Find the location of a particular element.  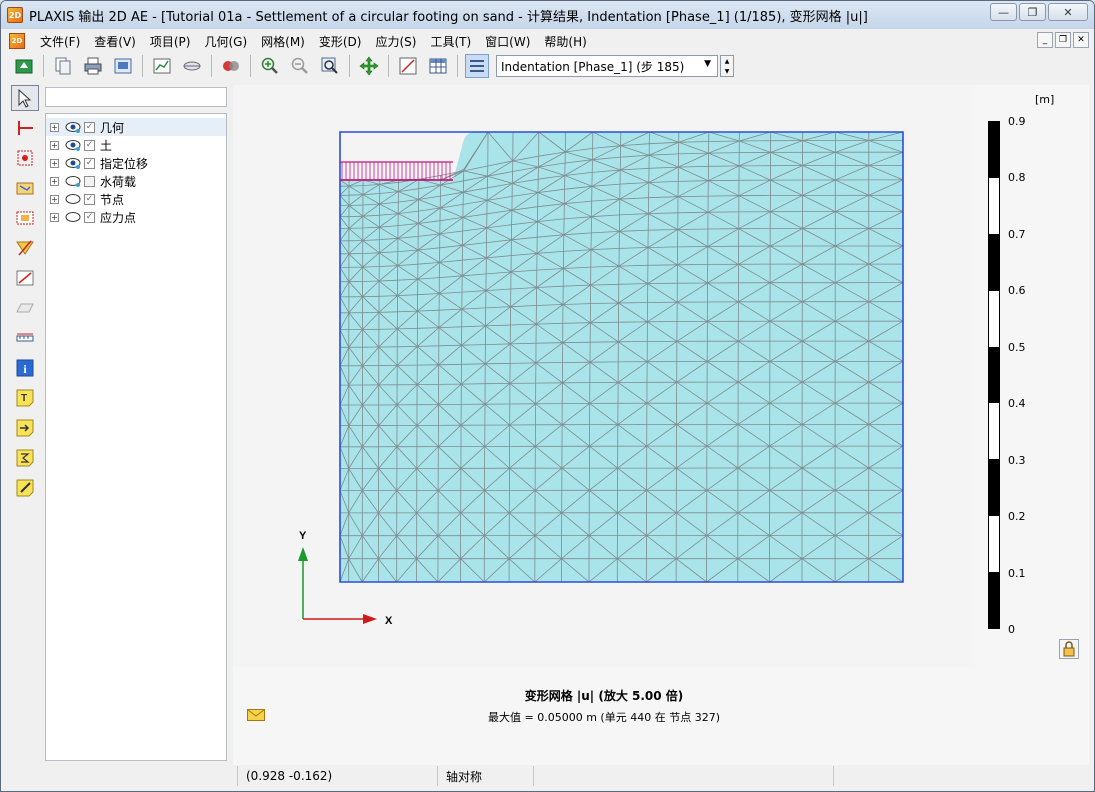

text-note-icon: T is located at coordinates (25, 398).